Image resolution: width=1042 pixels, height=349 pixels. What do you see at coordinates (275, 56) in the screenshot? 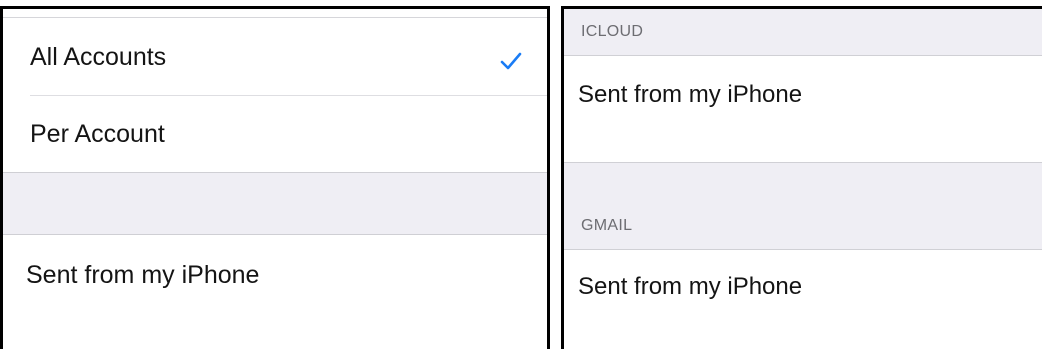
I see `option-all-accounts: All Accounts` at bounding box center [275, 56].